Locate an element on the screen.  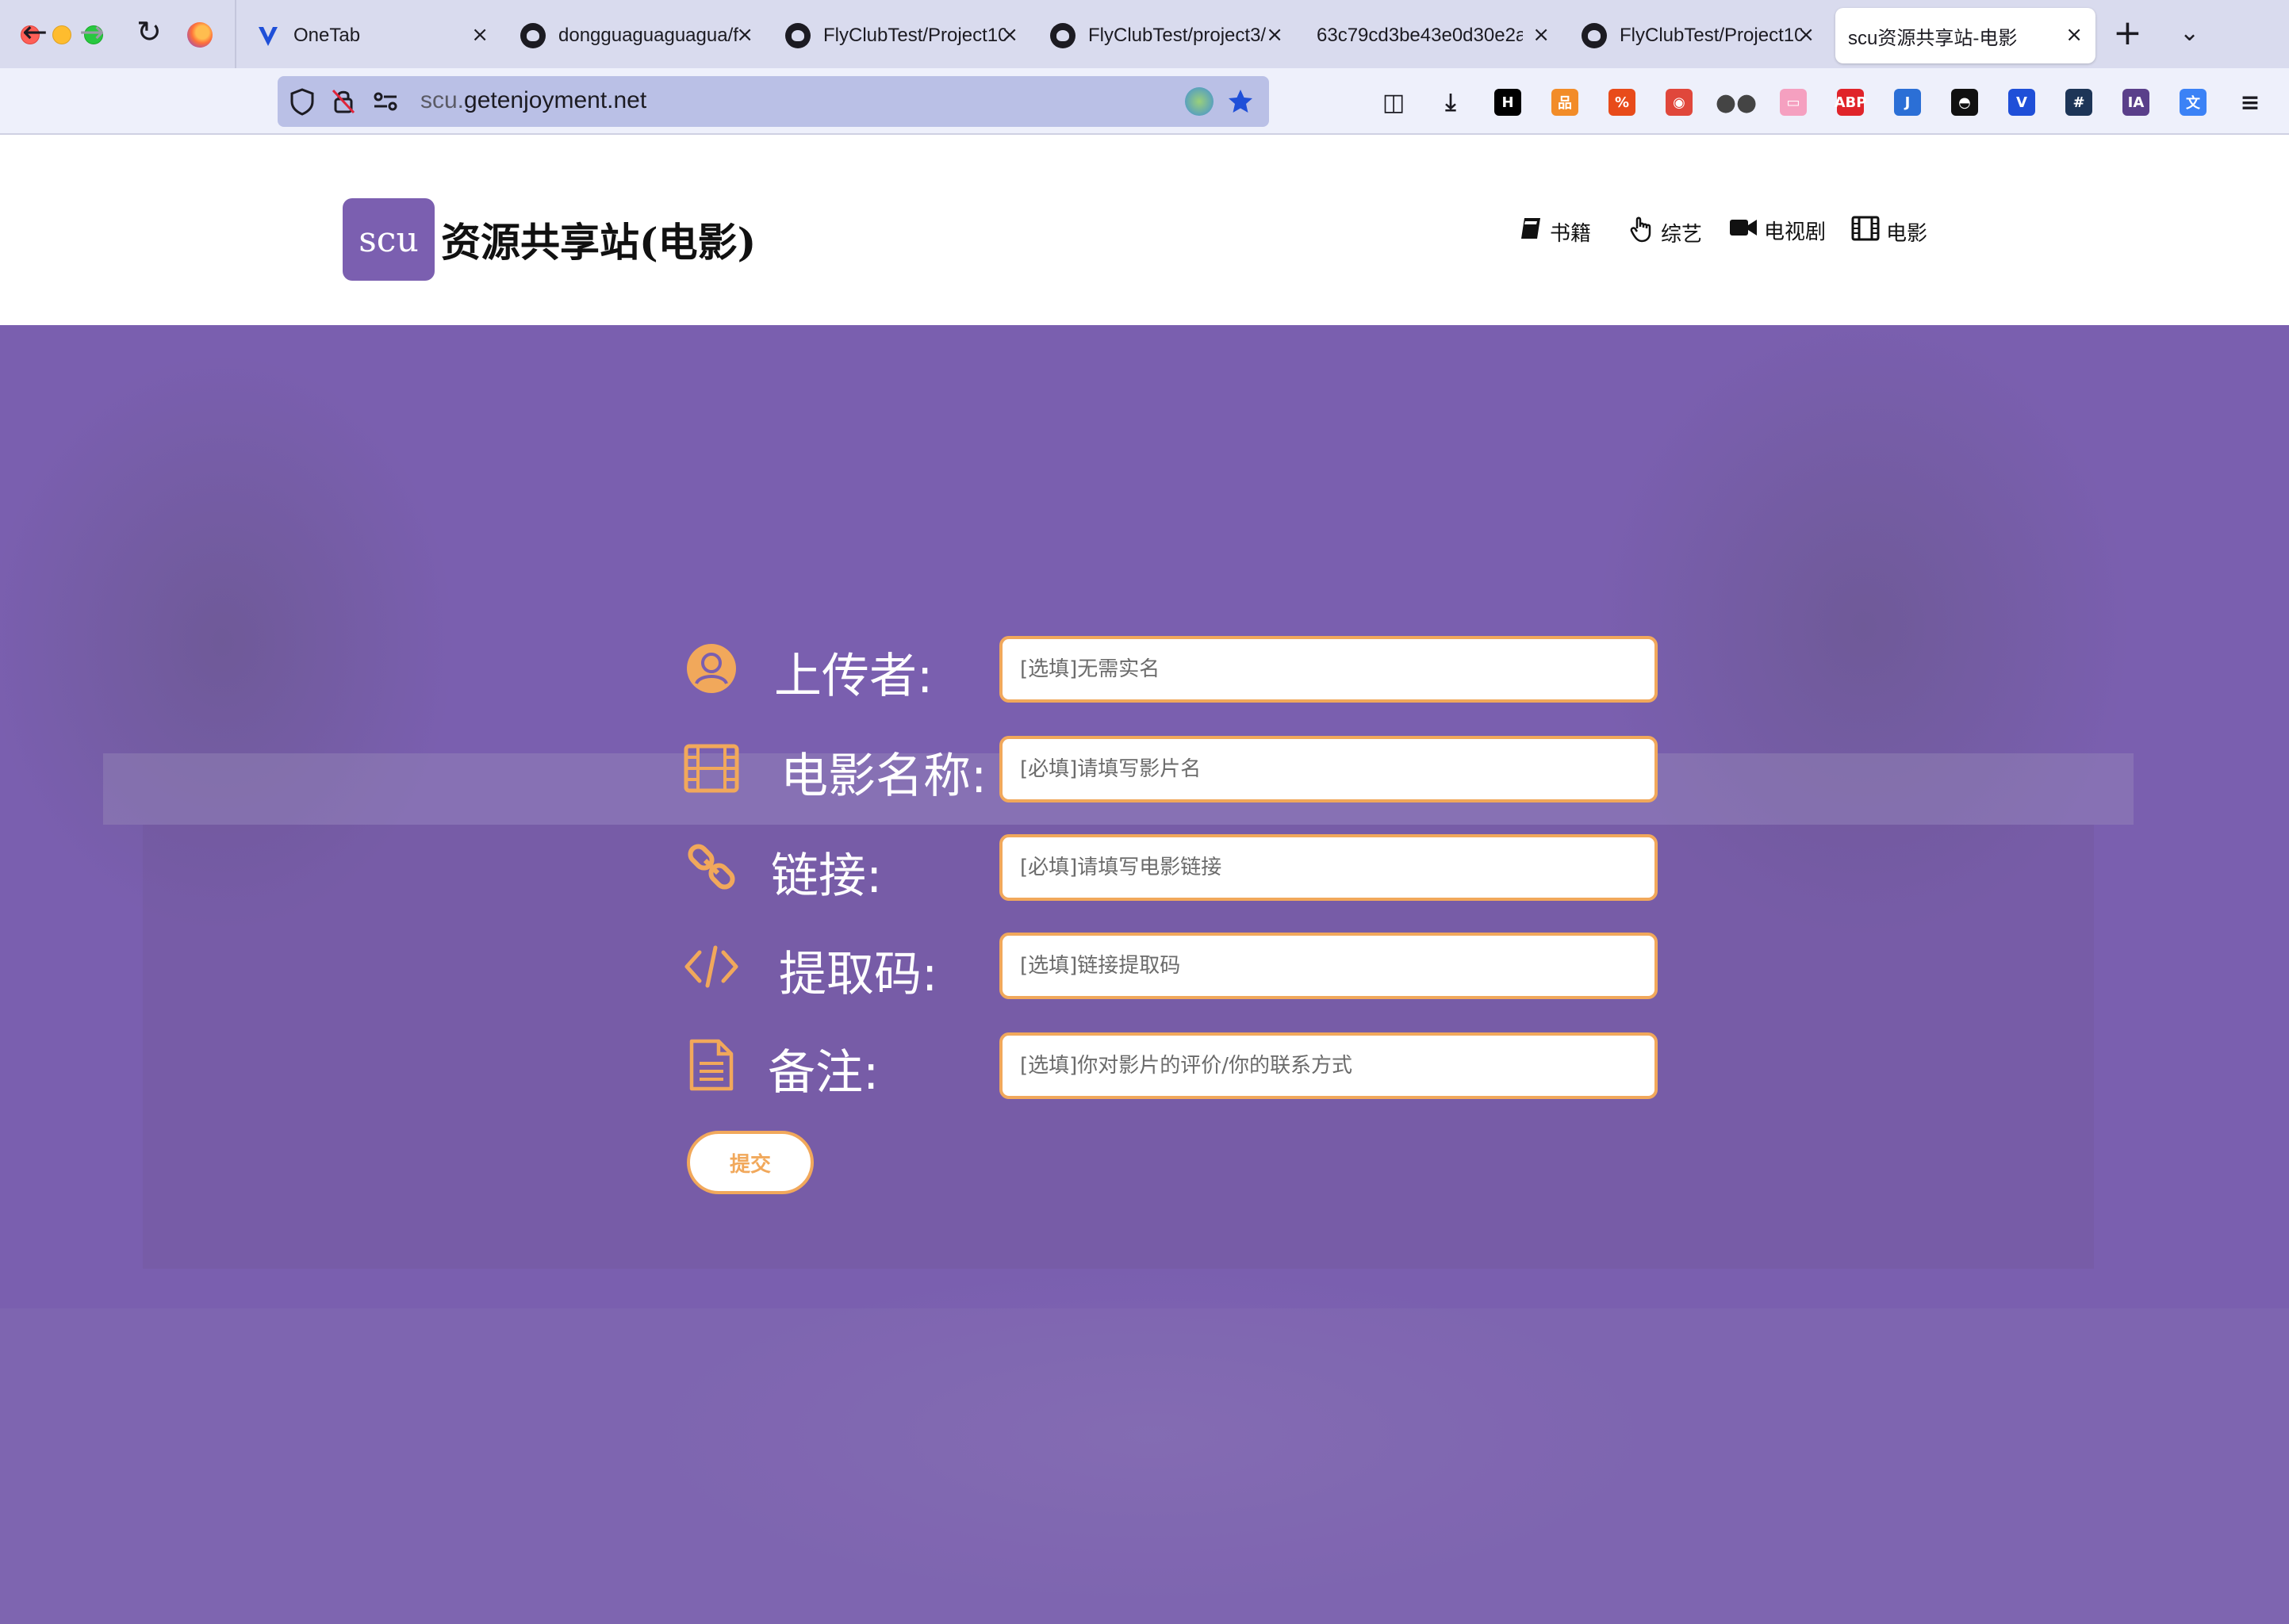
globe-extension-icon is located at coordinates (1199, 101).